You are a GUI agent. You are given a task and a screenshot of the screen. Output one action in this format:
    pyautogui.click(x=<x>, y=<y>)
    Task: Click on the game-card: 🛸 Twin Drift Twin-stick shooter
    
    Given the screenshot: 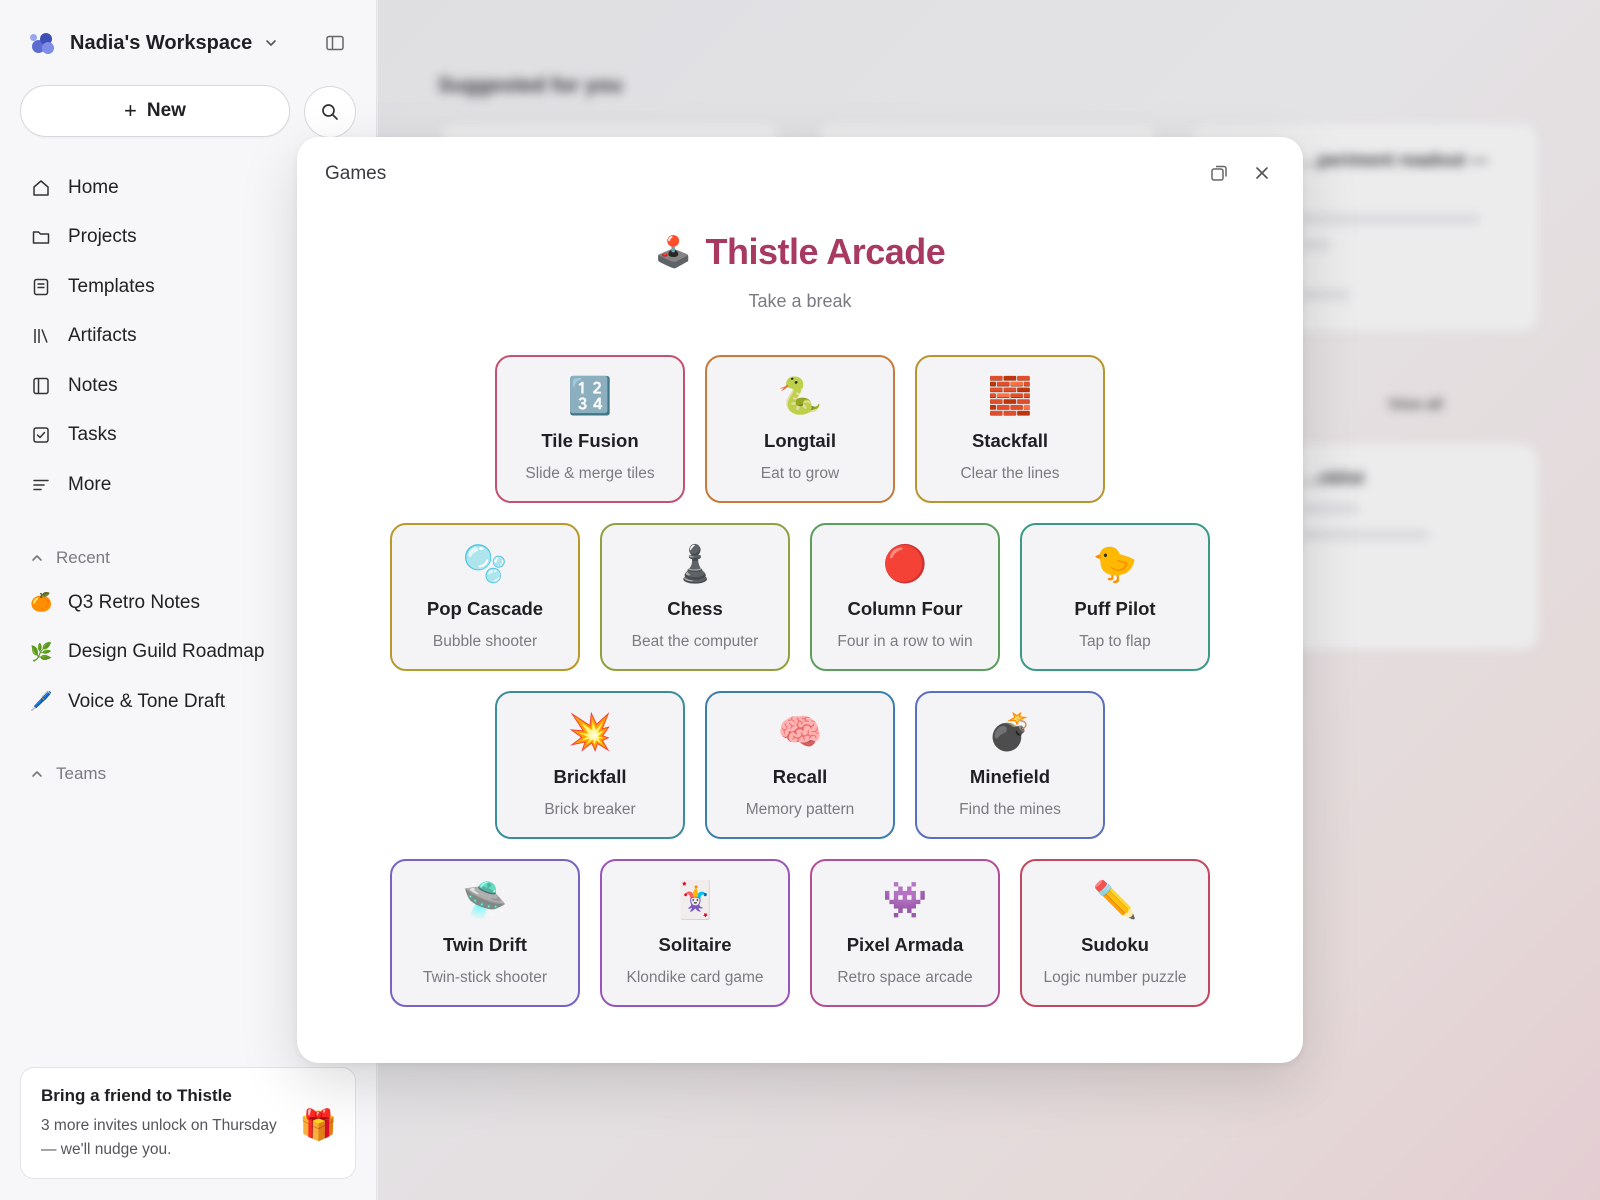 What is the action you would take?
    pyautogui.click(x=485, y=933)
    